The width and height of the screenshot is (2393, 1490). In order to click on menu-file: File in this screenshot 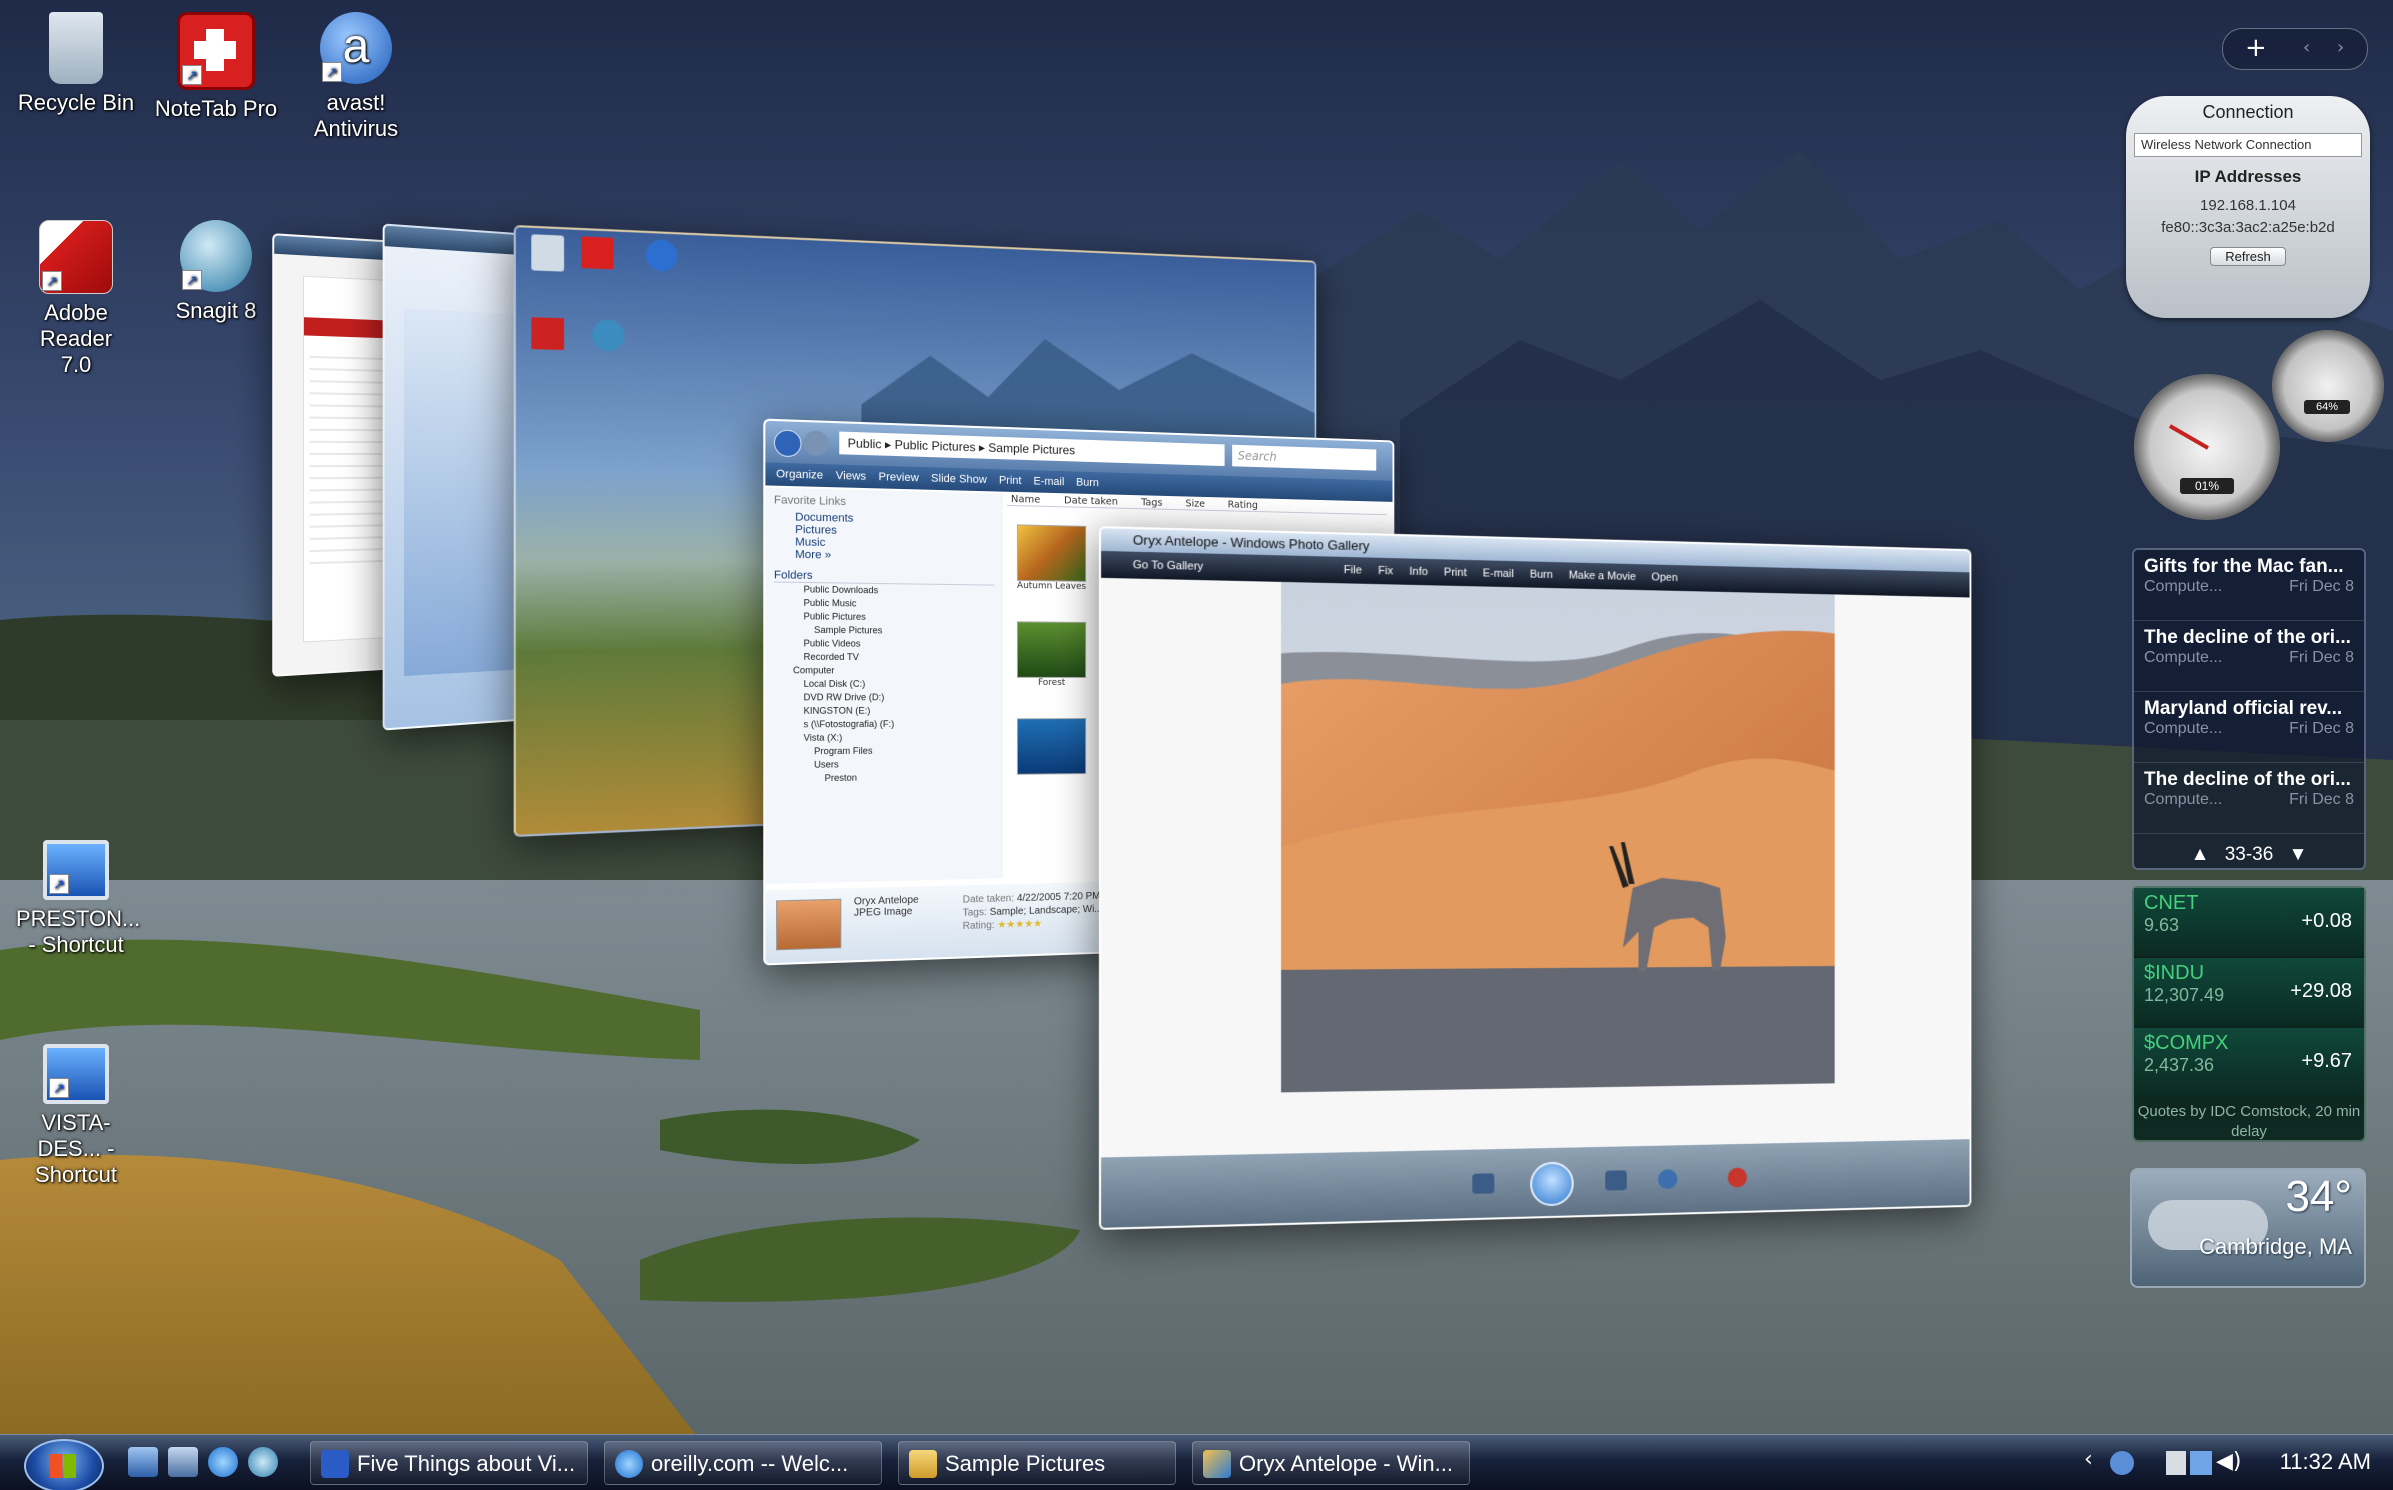, I will do `click(1353, 570)`.